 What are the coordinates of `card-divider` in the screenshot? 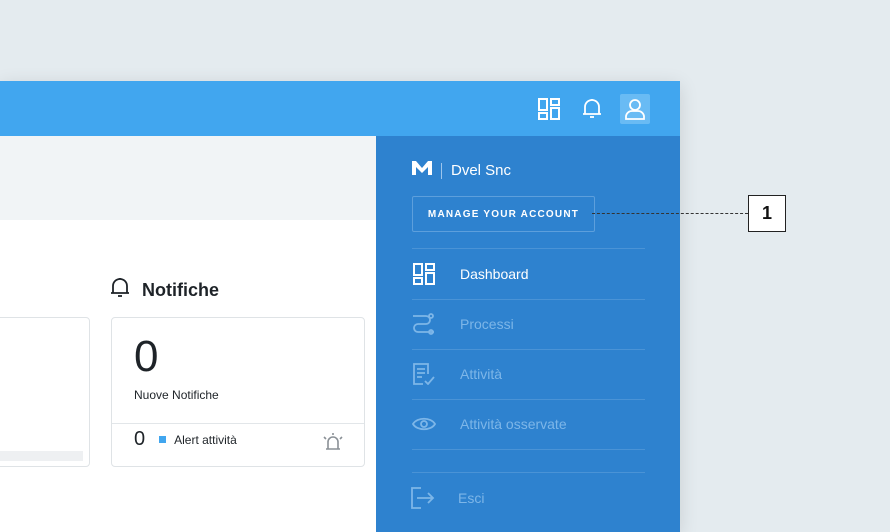 It's located at (238, 423).